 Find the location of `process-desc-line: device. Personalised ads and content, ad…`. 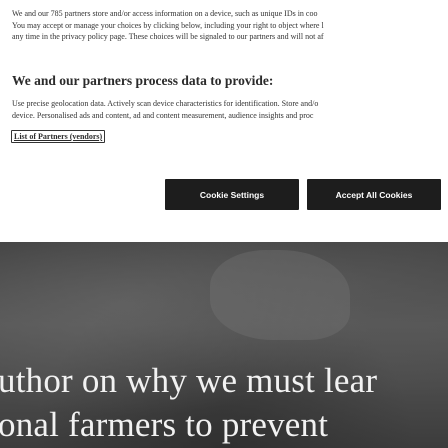

process-desc-line: device. Personalised ads and content, ad… is located at coordinates (163, 115).